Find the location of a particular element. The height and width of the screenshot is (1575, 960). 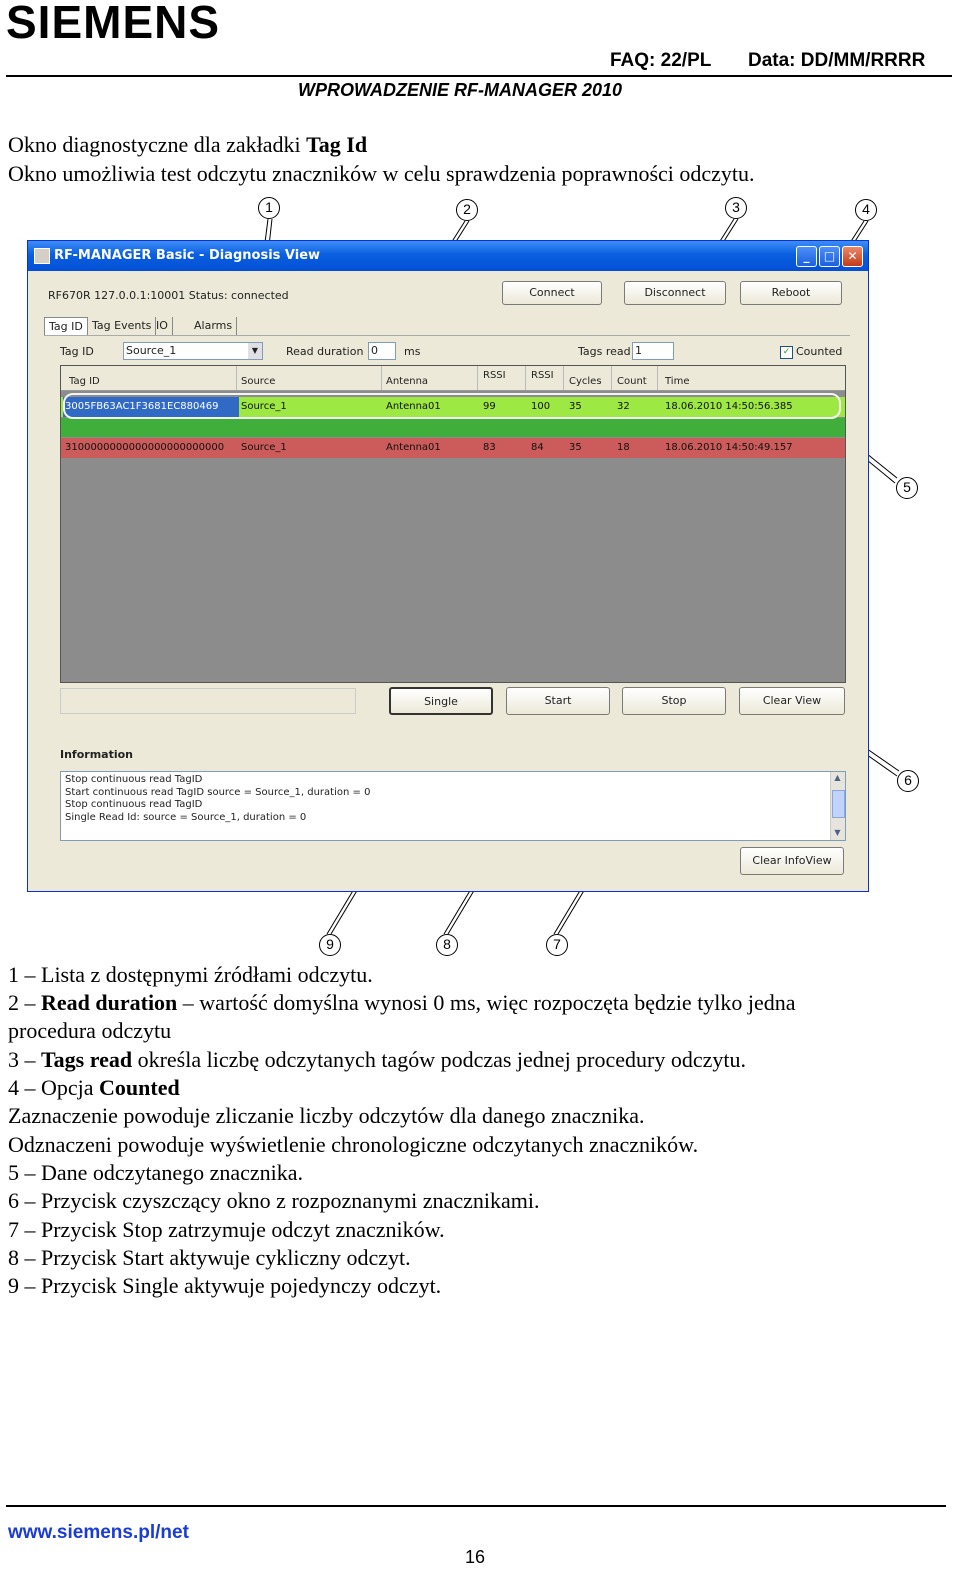

counted-label: Counted is located at coordinates (819, 351).